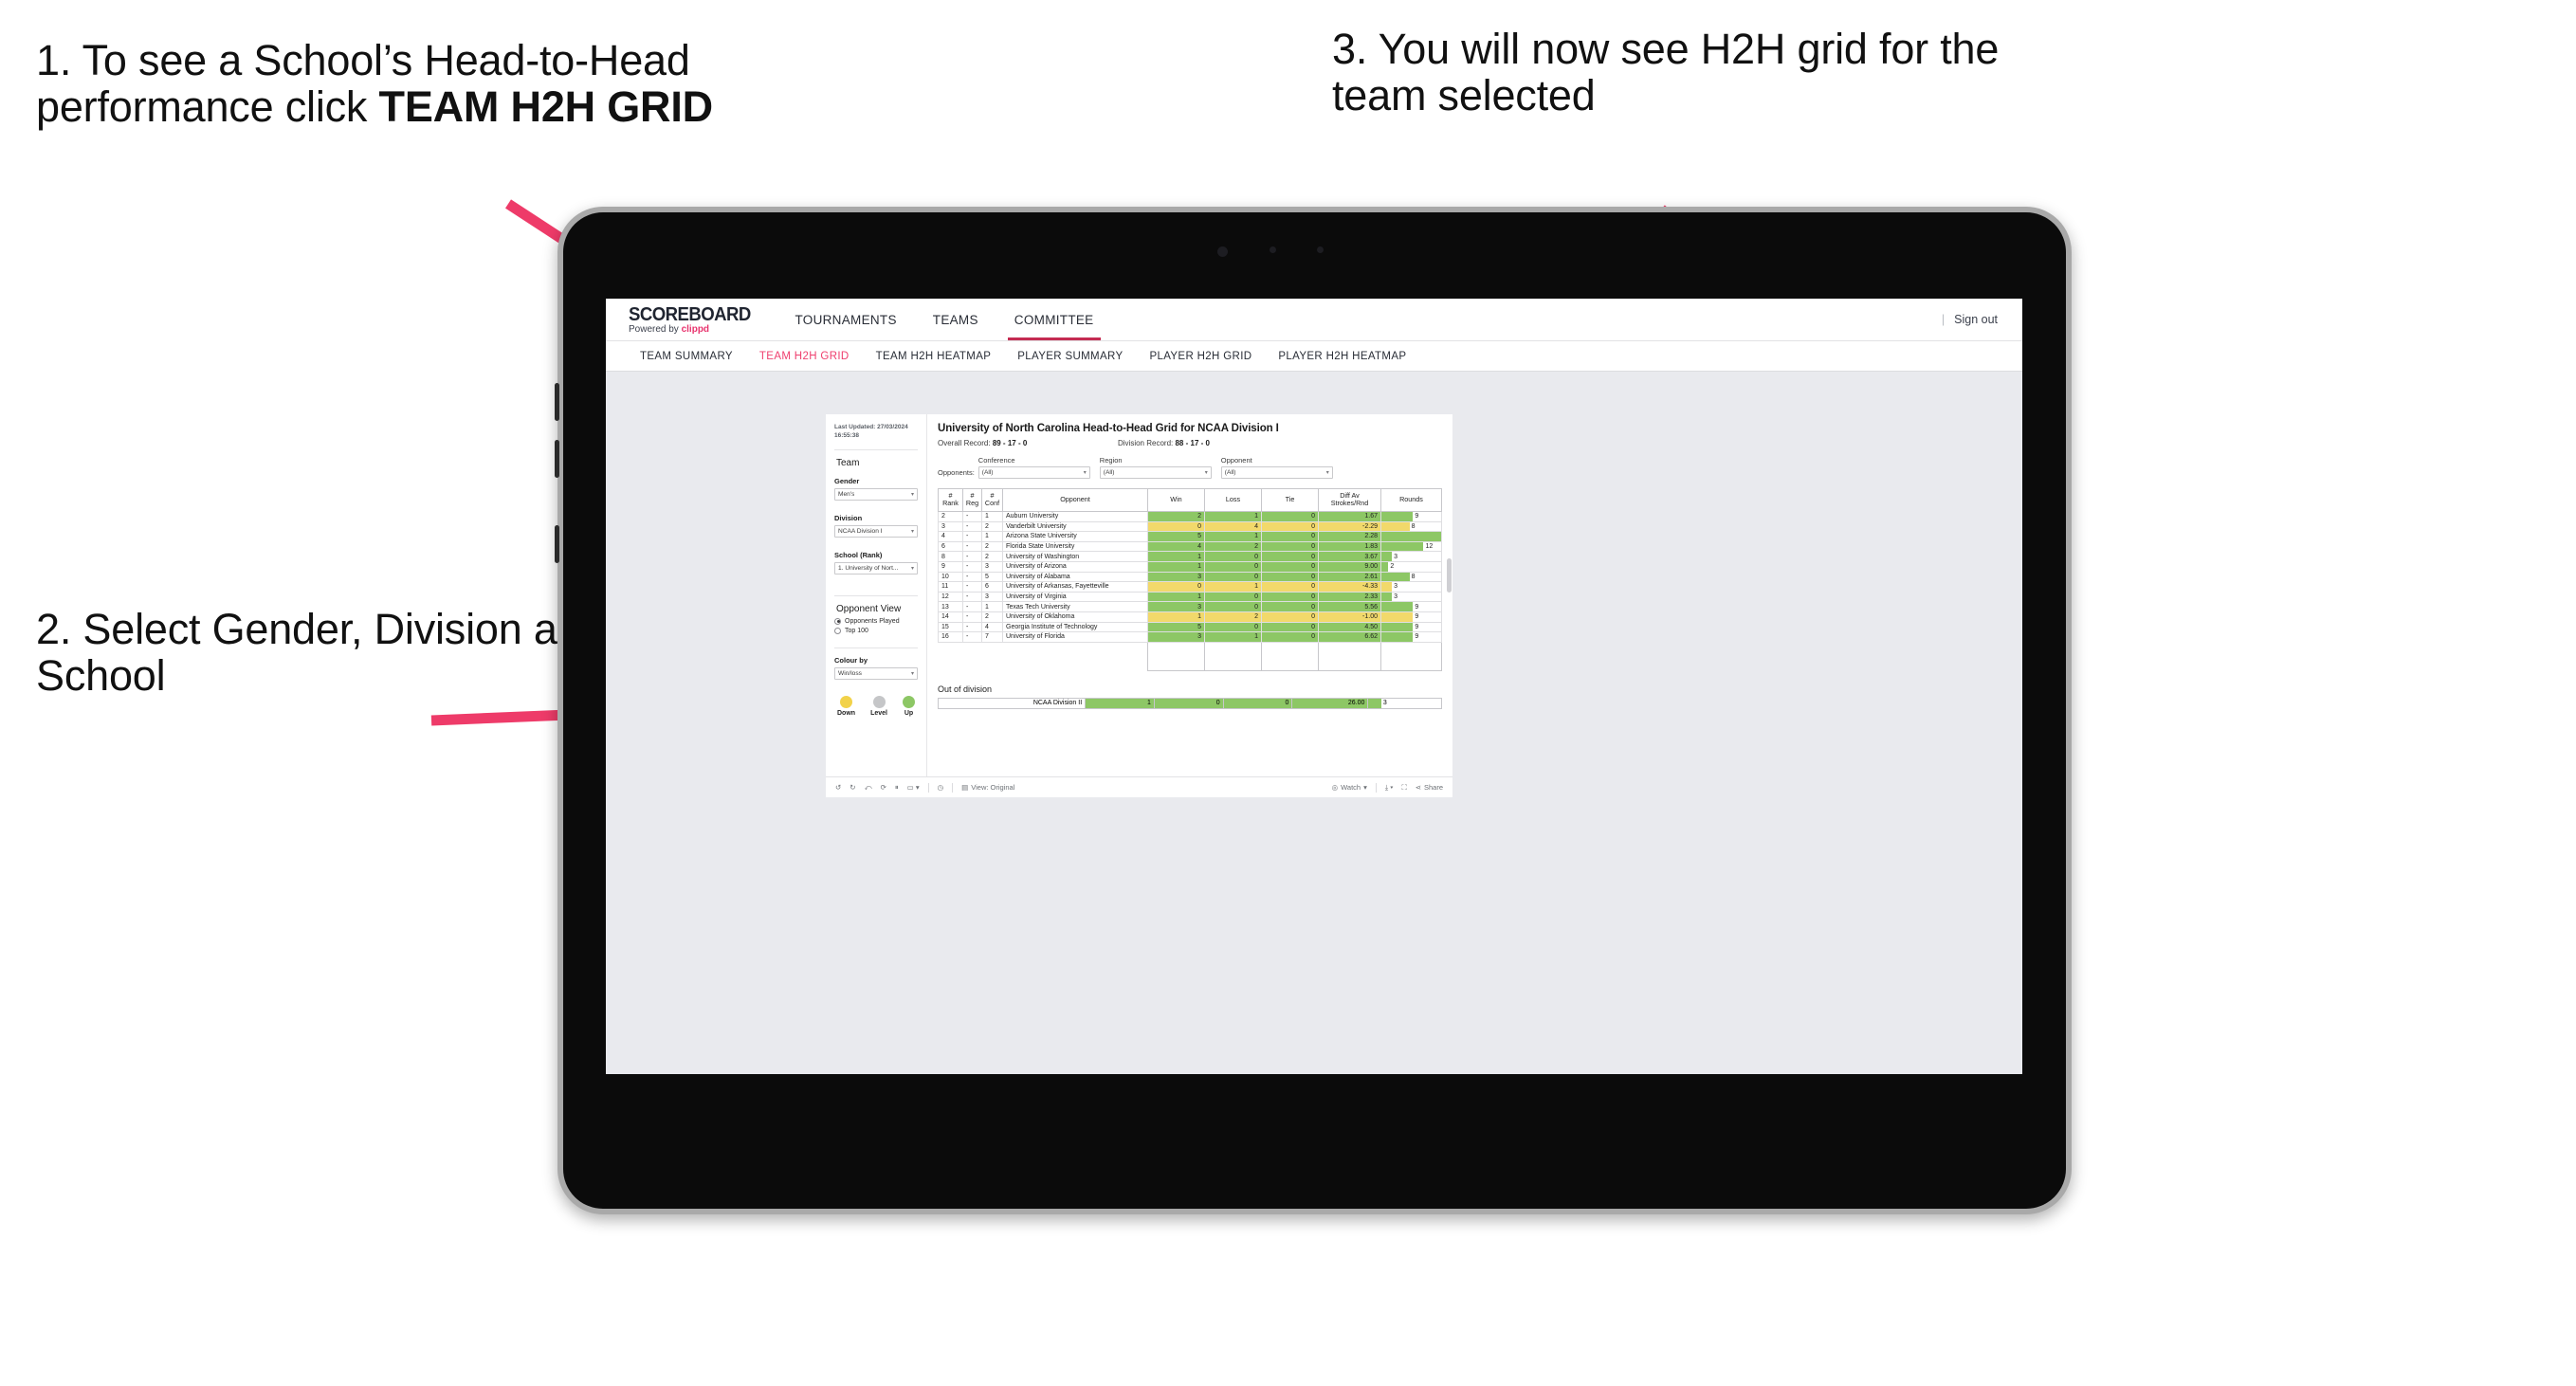 This screenshot has height=1386, width=2576. Describe the element at coordinates (1176, 597) in the screenshot. I see `cell-win: 1` at that location.